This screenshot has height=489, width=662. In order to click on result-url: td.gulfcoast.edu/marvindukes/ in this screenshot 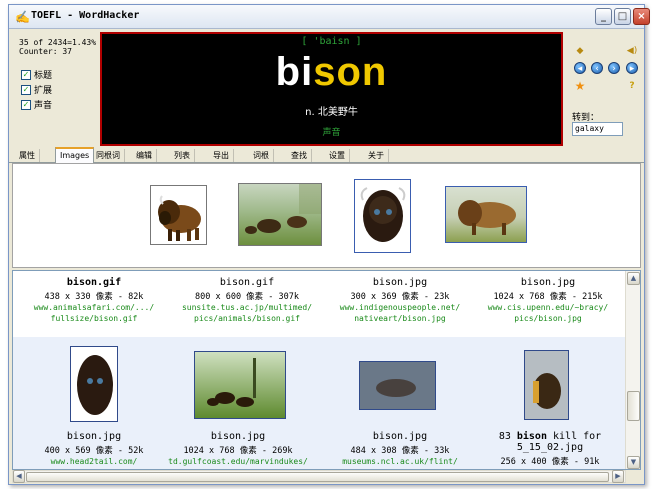, I will do `click(238, 462)`.